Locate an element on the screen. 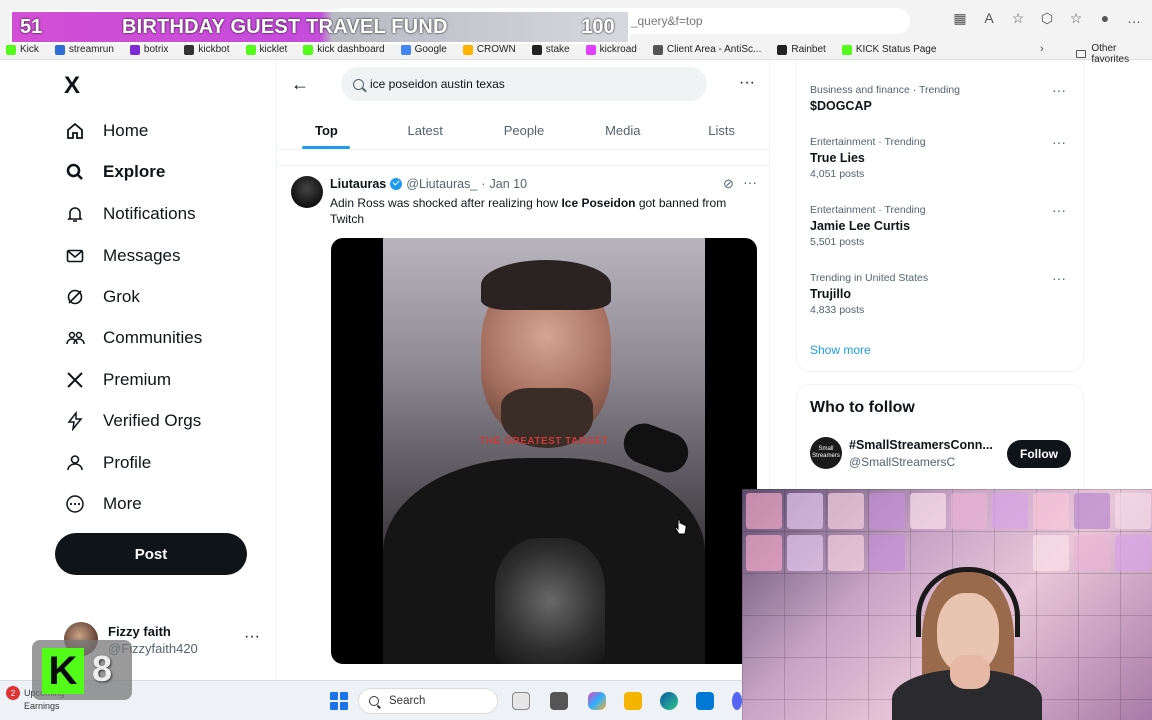  trend-name: Trujillo is located at coordinates (830, 294).